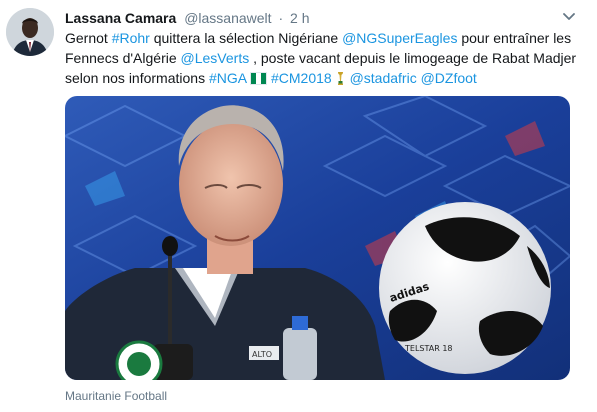  What do you see at coordinates (301, 78) in the screenshot?
I see `hashtag-cm2018: #CM2018` at bounding box center [301, 78].